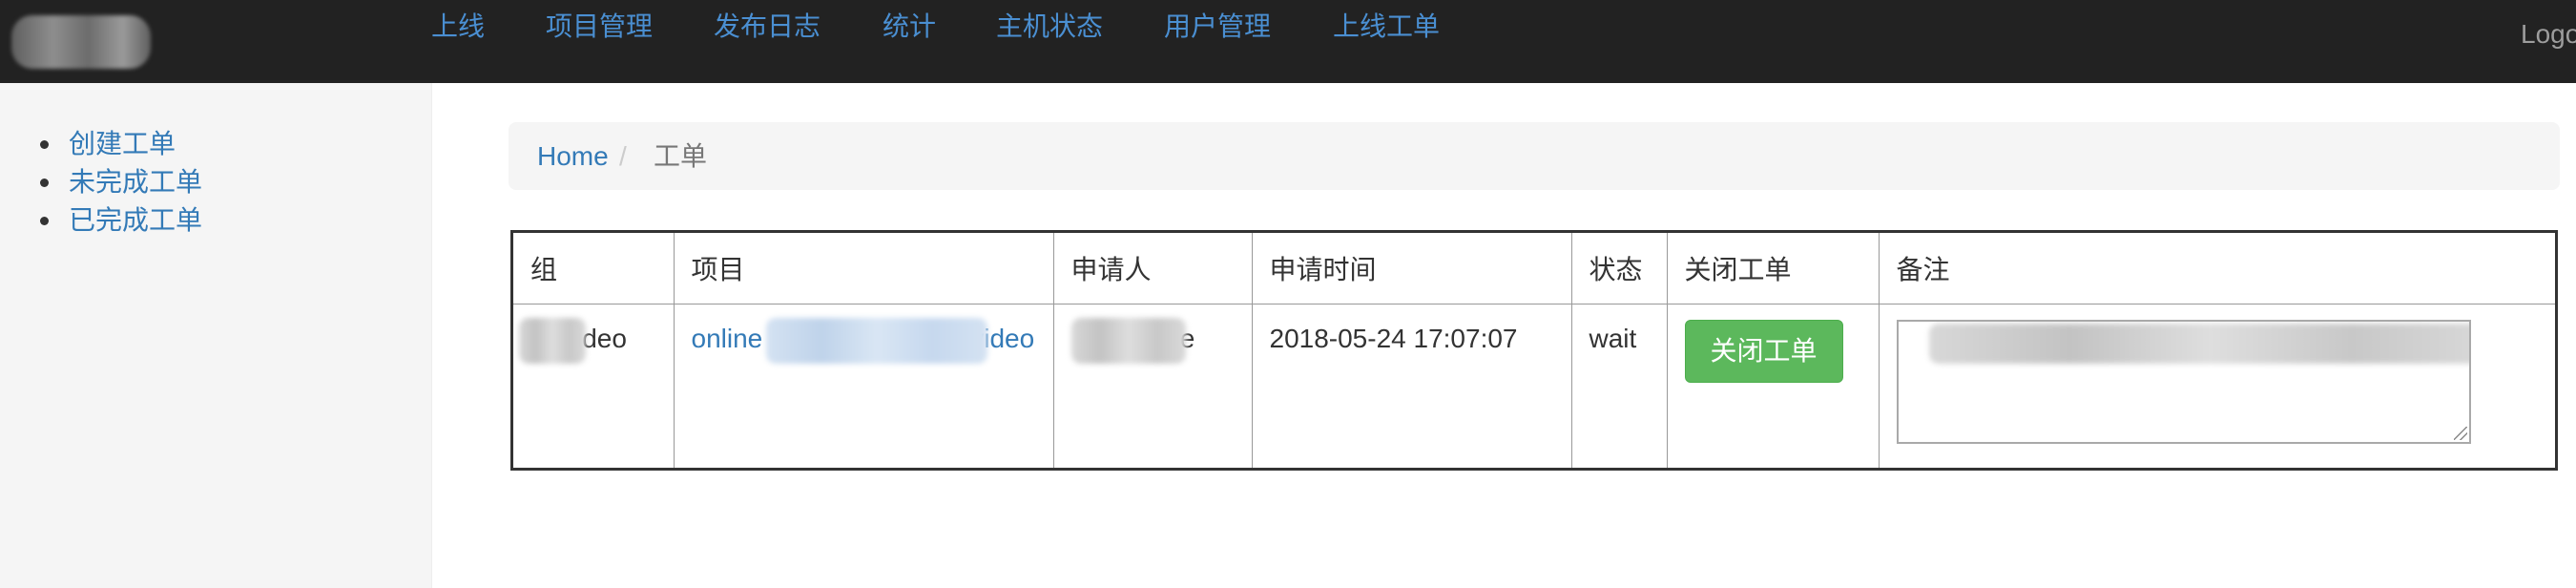  Describe the element at coordinates (727, 339) in the screenshot. I see `project-link-prefix: online` at that location.